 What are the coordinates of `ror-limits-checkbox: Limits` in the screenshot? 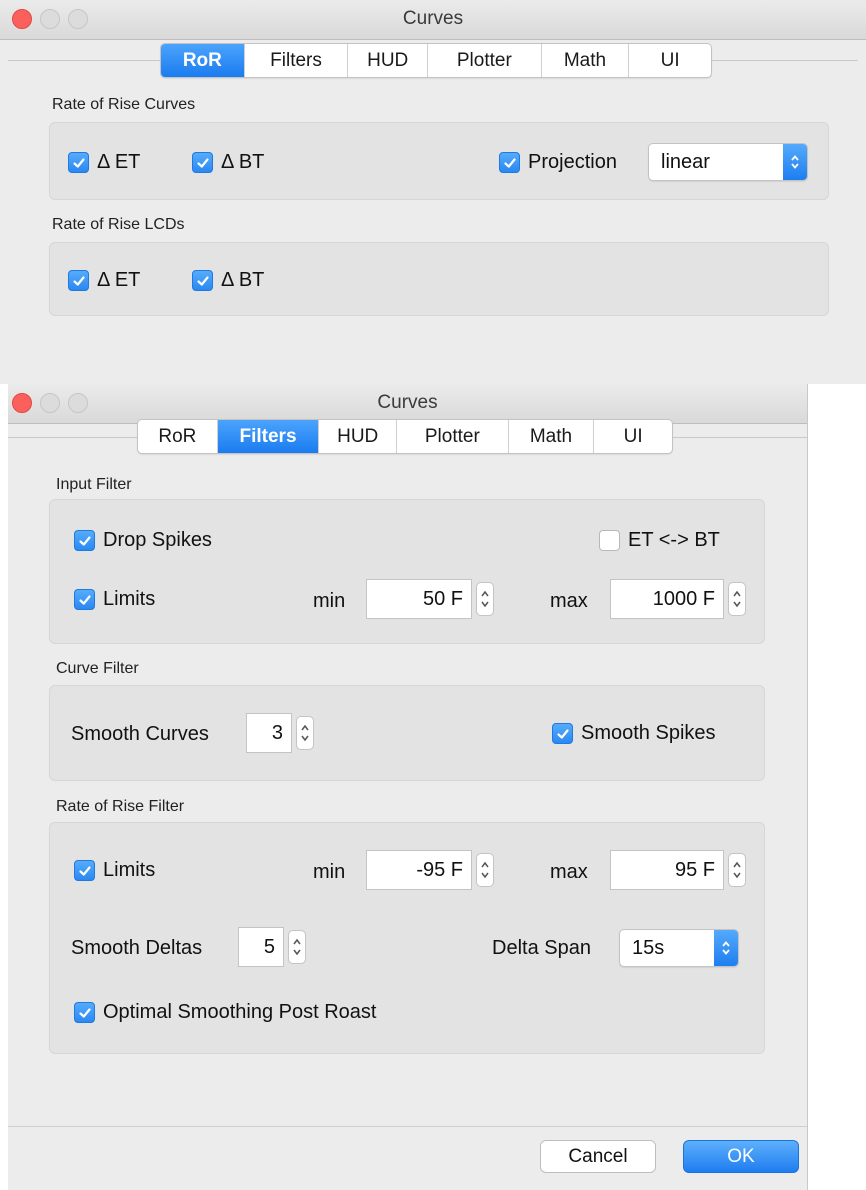 It's located at (114, 870).